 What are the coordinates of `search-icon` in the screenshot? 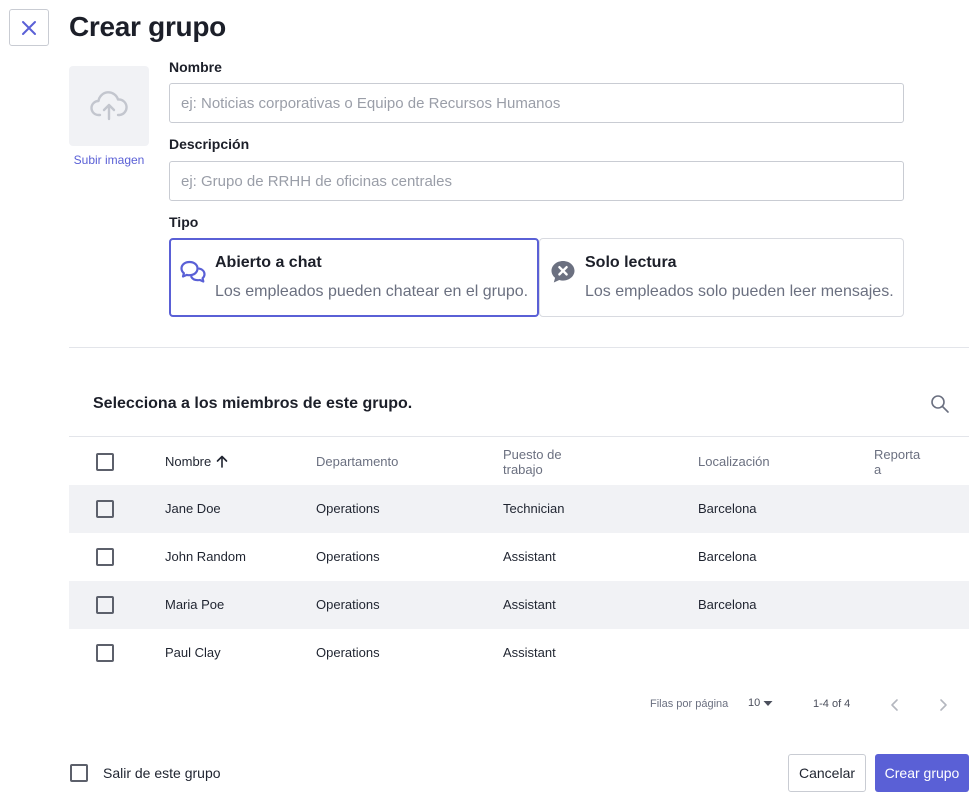 It's located at (940, 404).